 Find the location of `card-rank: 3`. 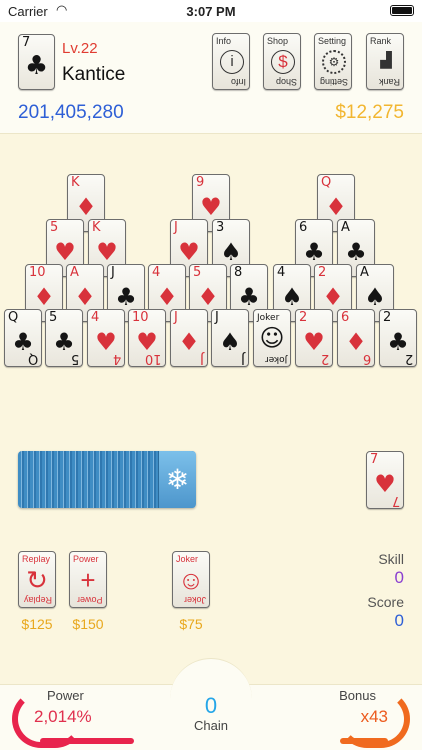

card-rank: 3 is located at coordinates (220, 227).